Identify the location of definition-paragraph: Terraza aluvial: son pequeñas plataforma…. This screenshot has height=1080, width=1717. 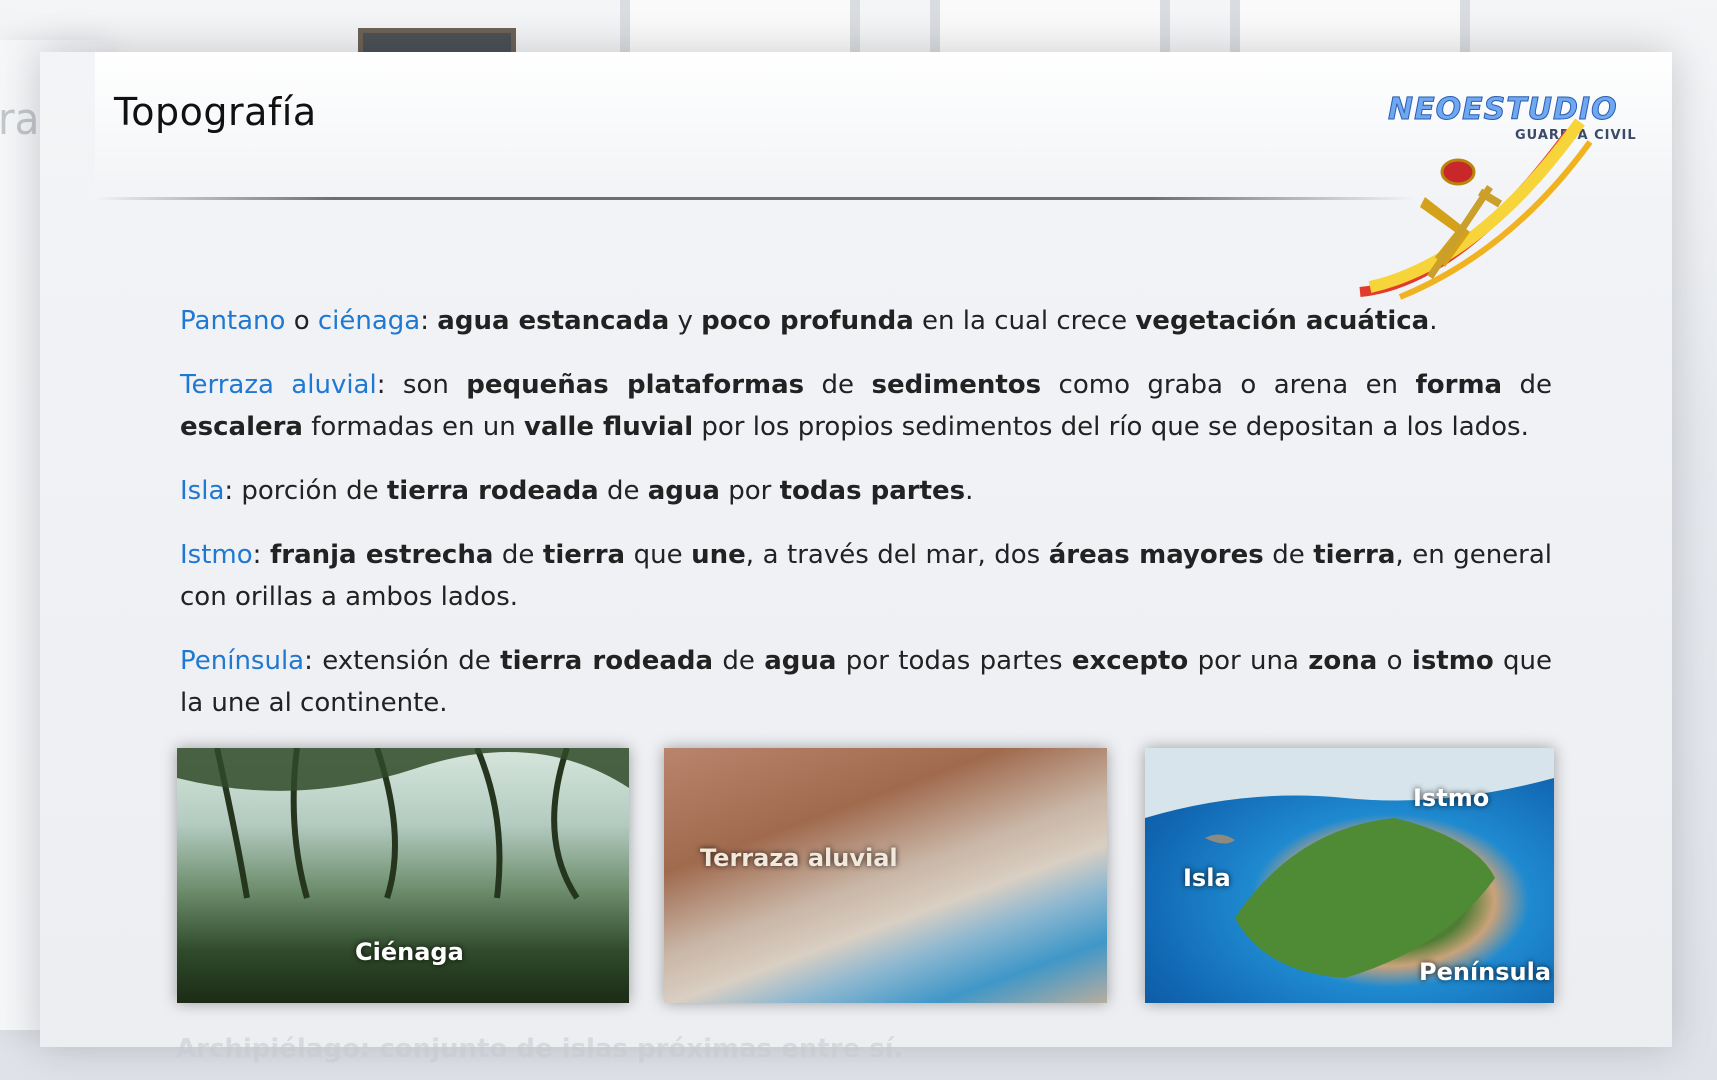
(866, 406).